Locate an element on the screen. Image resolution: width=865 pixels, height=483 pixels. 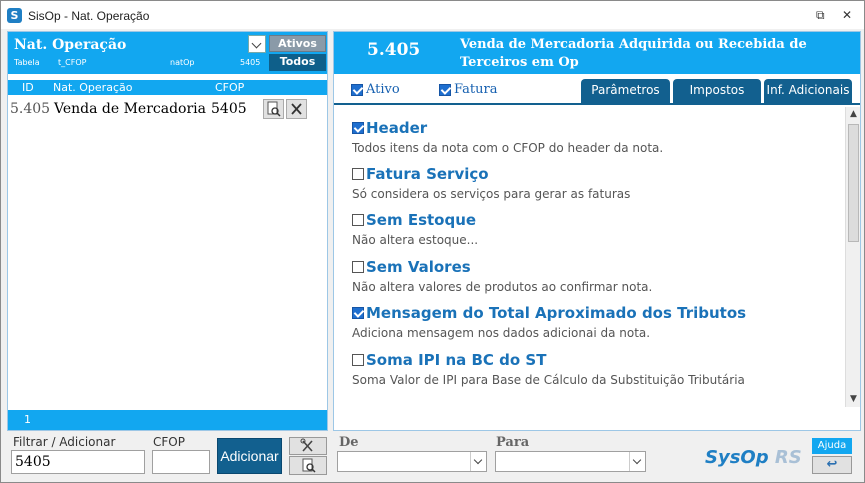
close-icon: ✕ is located at coordinates (847, 15).